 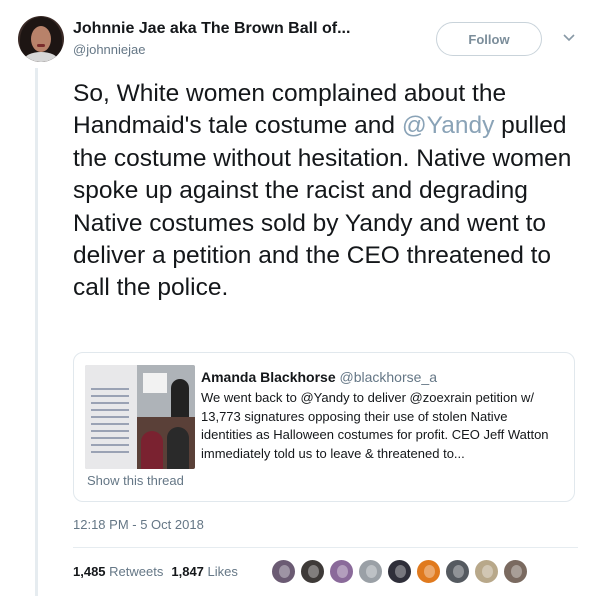 I want to click on show-thread-link: Show this thread, so click(x=135, y=480).